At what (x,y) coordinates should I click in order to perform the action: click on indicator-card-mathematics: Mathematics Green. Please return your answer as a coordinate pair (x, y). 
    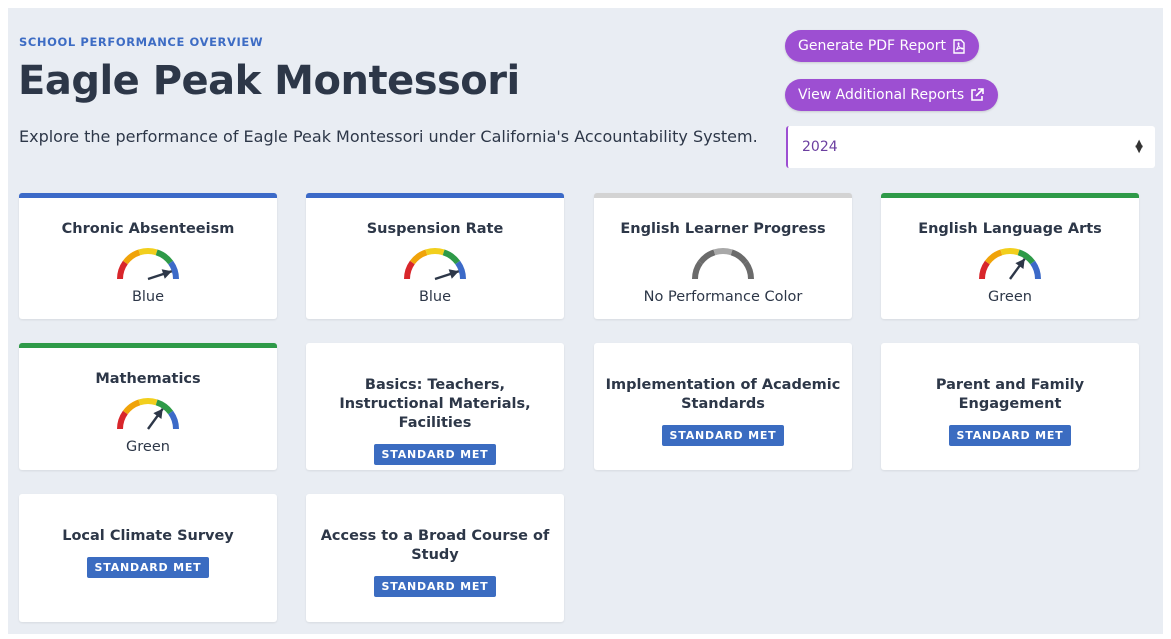
    Looking at the image, I should click on (148, 406).